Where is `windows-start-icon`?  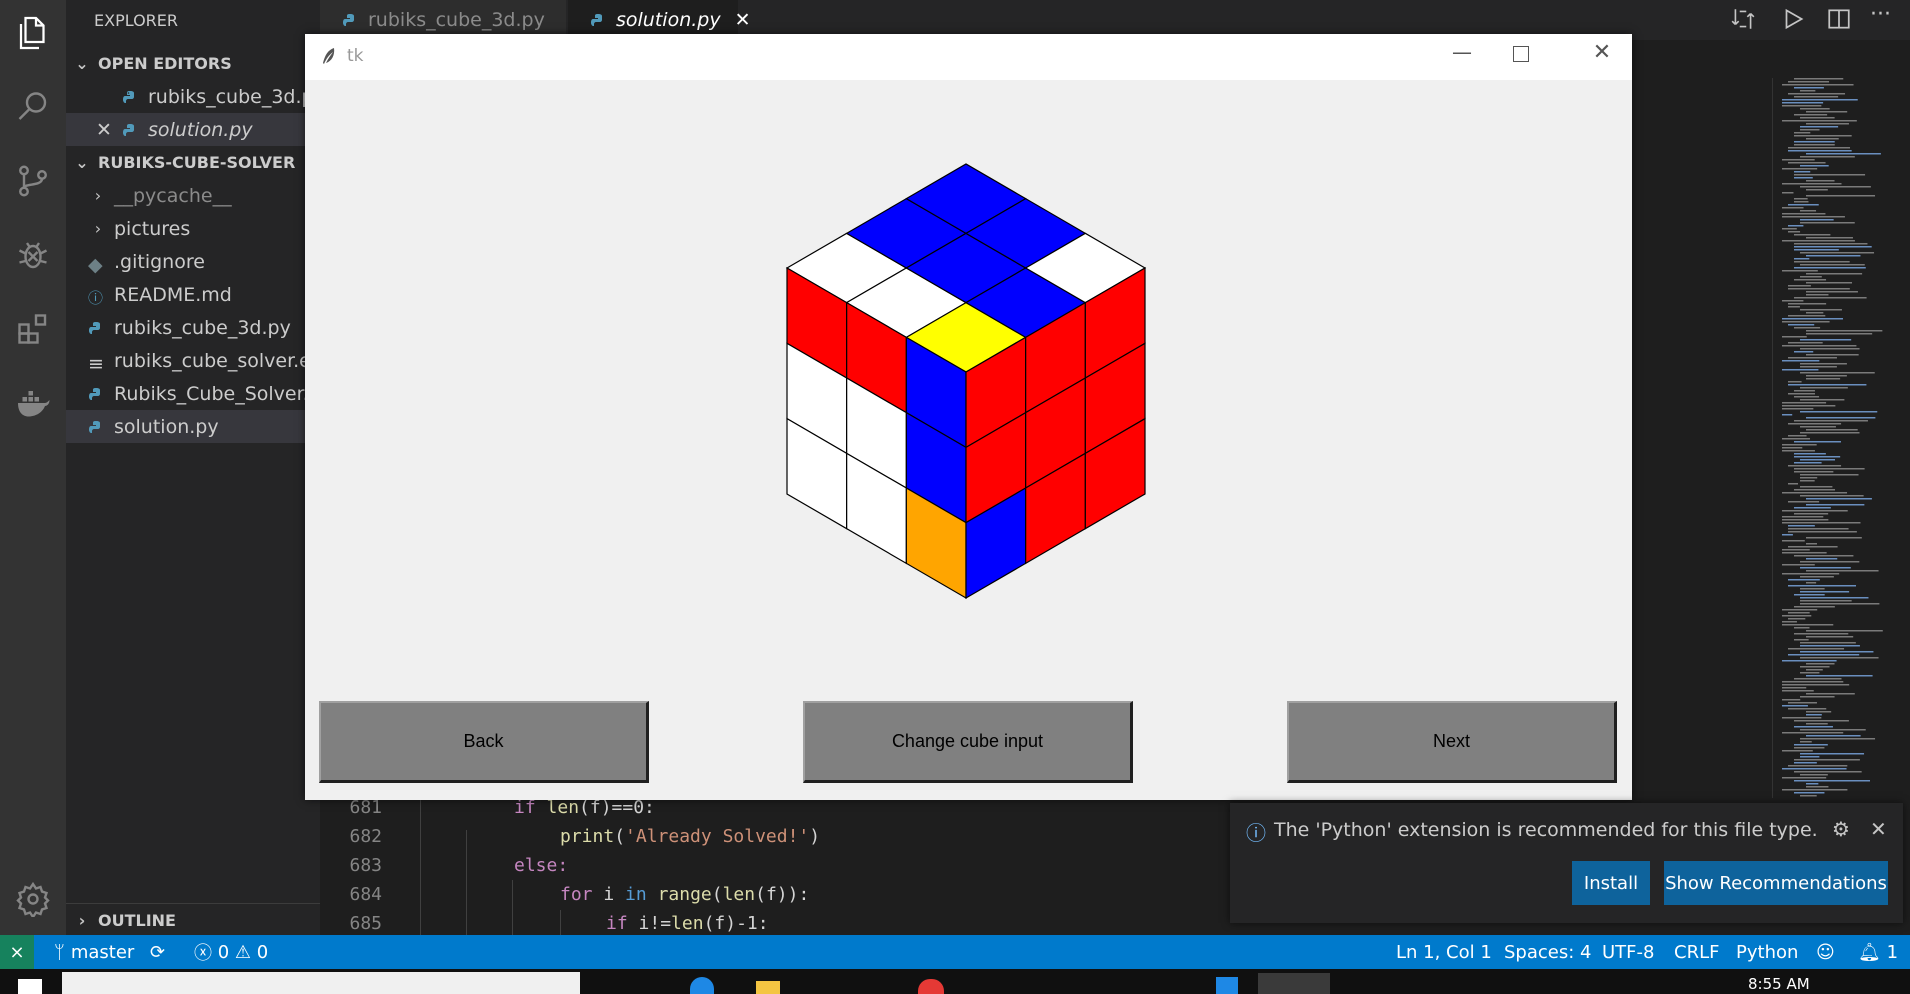 windows-start-icon is located at coordinates (30, 986).